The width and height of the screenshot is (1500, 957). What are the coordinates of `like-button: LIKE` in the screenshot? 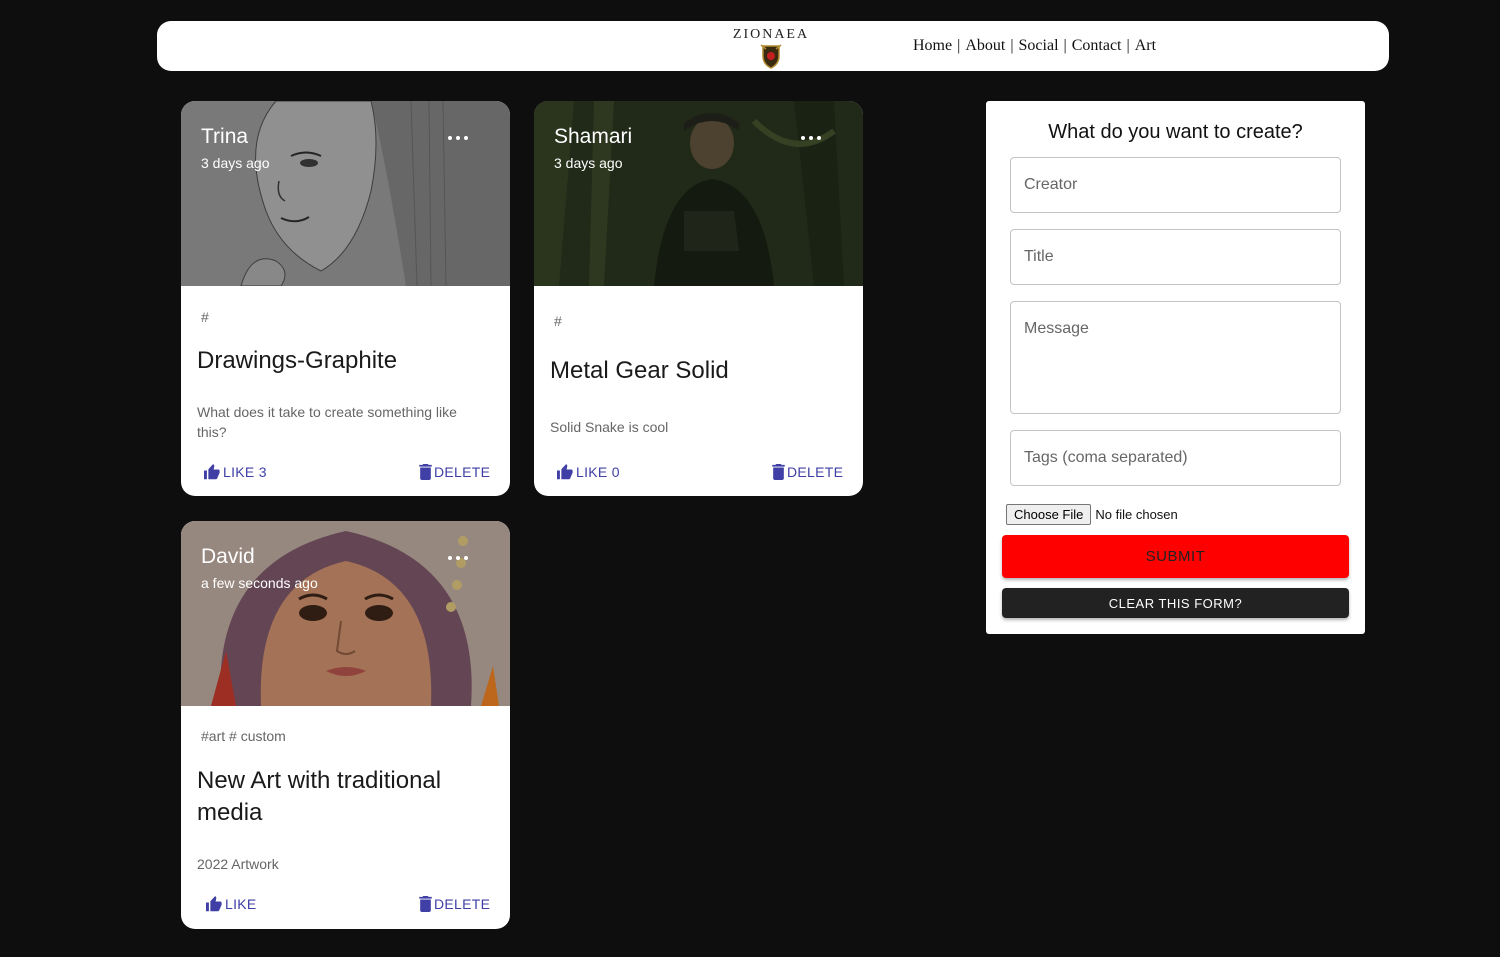 It's located at (231, 904).